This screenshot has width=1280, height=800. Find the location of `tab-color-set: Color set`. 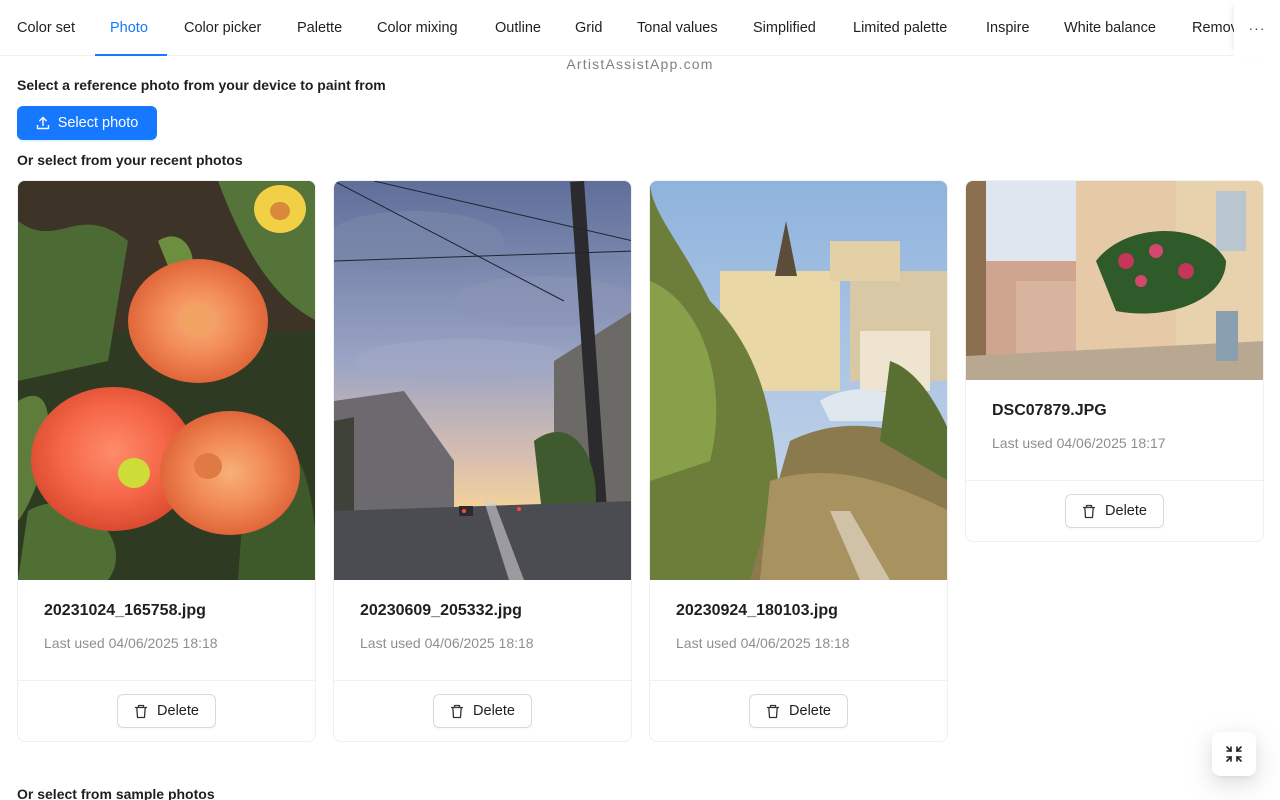

tab-color-set: Color set is located at coordinates (46, 28).